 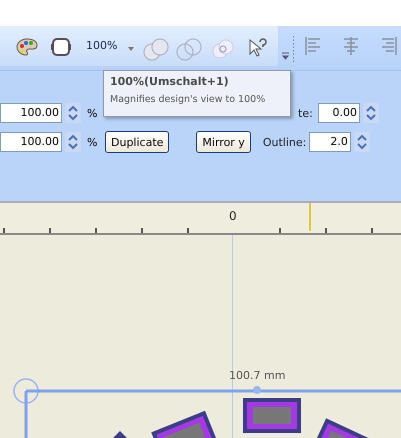 I want to click on chevron-icon, so click(x=285, y=56).